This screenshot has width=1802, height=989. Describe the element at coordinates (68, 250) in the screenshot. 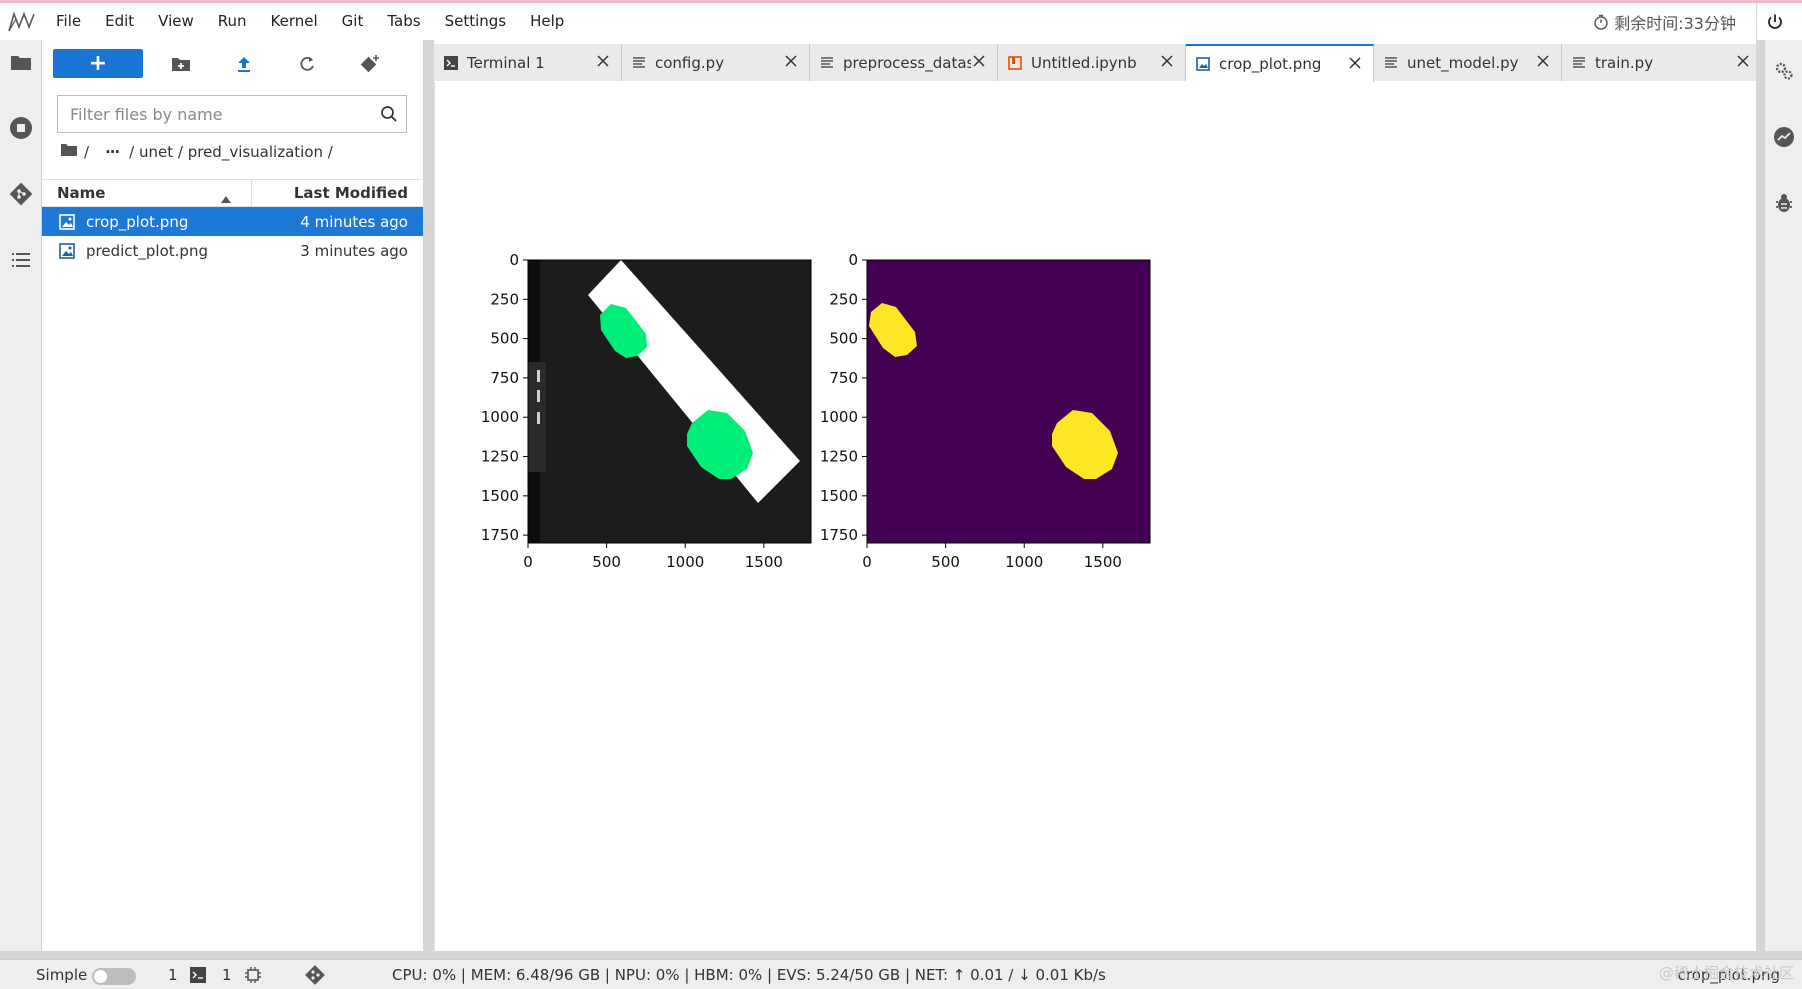

I see `image-file-icon` at that location.